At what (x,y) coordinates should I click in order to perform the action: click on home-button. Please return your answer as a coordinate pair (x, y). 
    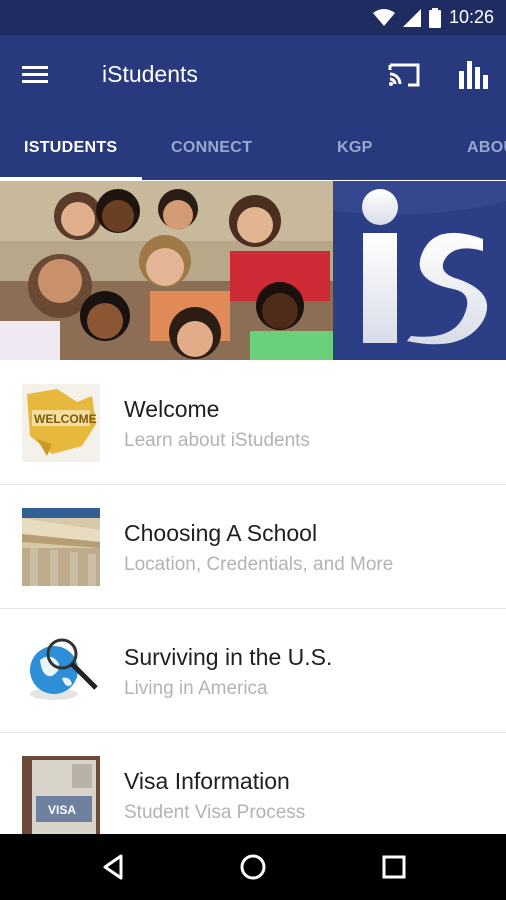
    Looking at the image, I should click on (253, 867).